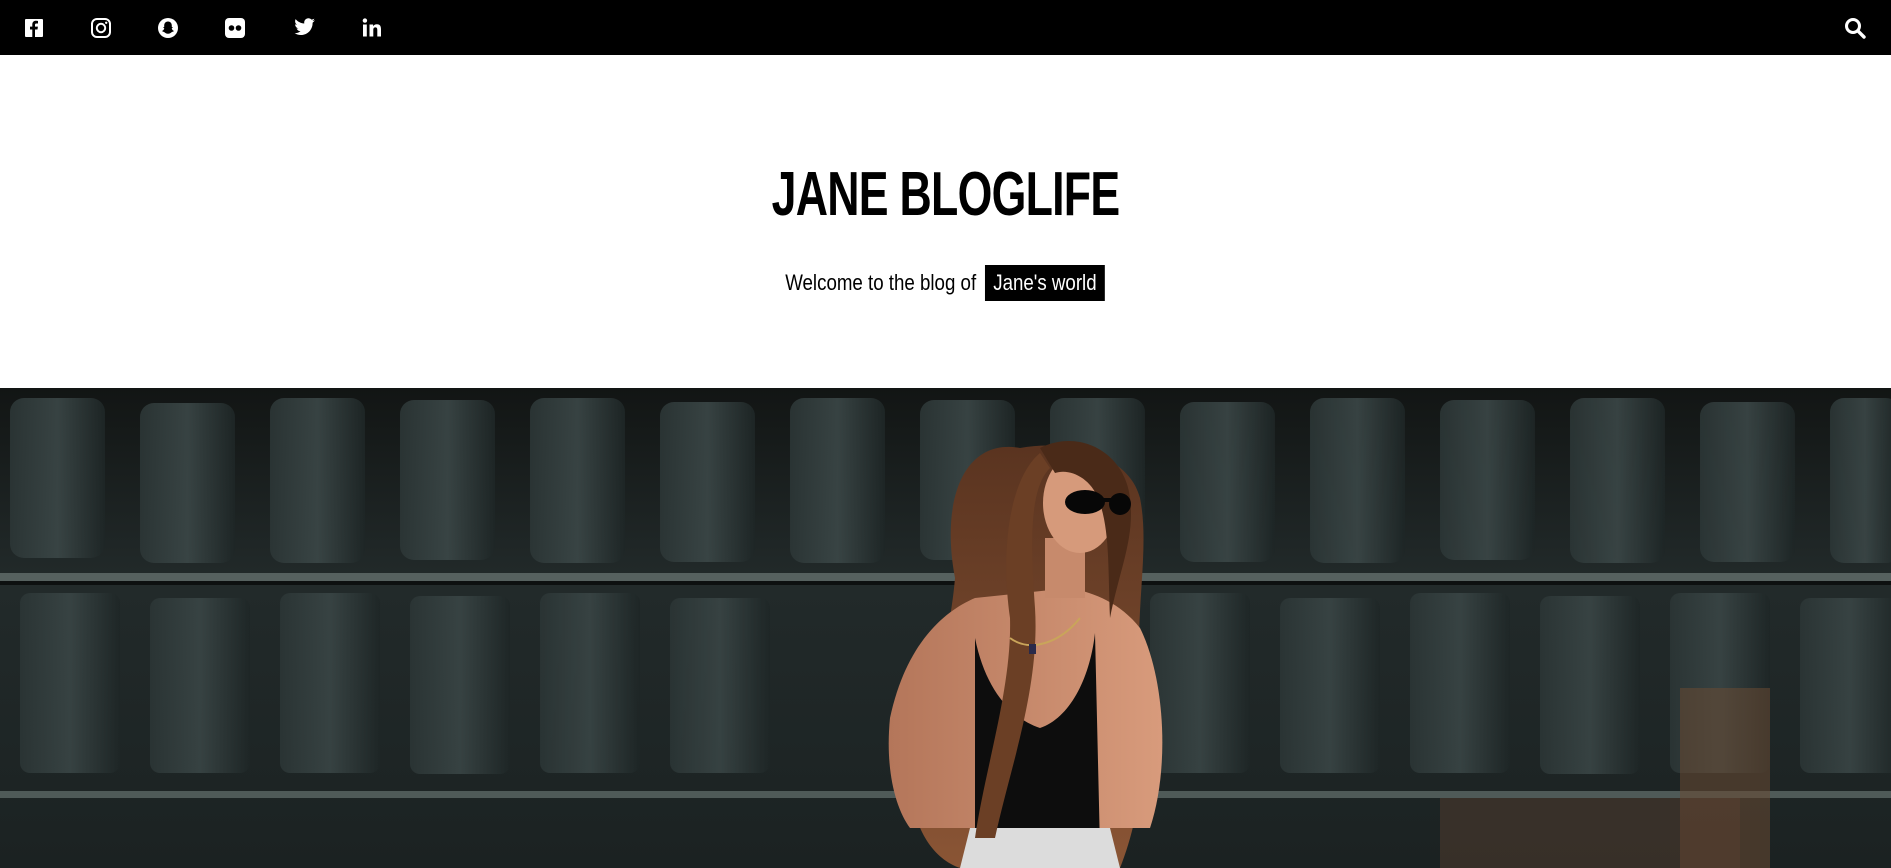 Image resolution: width=1891 pixels, height=868 pixels. I want to click on tagline-highlight: Jane's world, so click(1045, 283).